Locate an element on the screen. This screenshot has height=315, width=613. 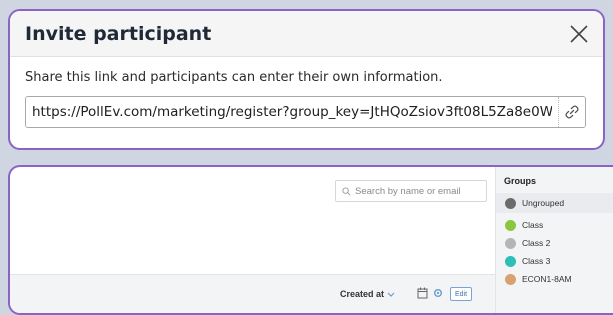
link-icon is located at coordinates (572, 112).